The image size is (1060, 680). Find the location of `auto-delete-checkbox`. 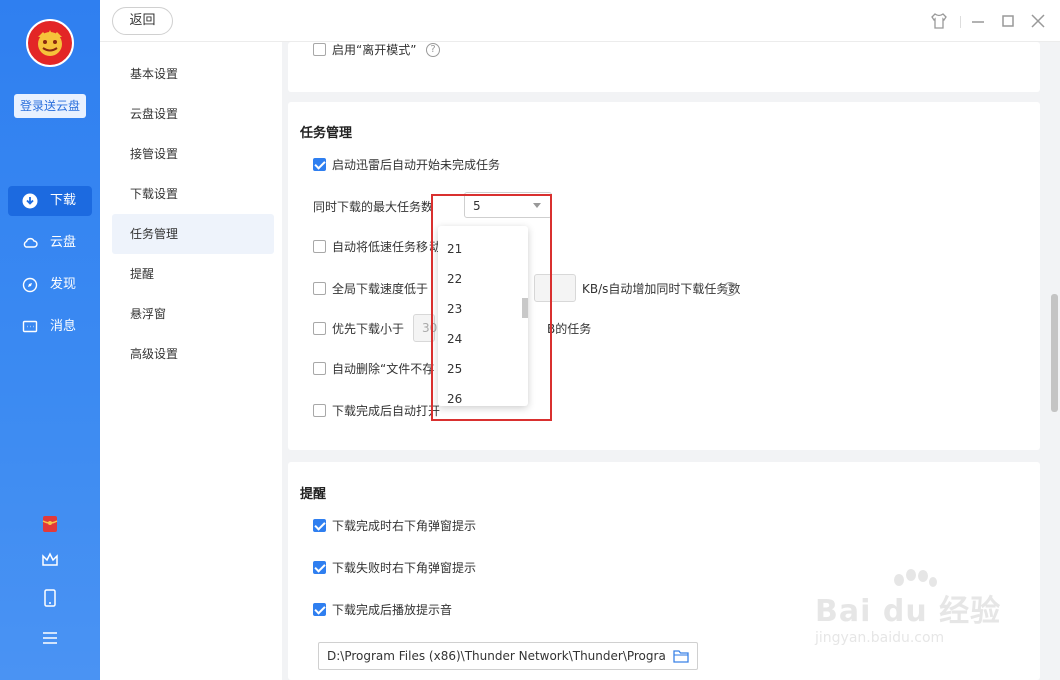

auto-delete-checkbox is located at coordinates (319, 368).